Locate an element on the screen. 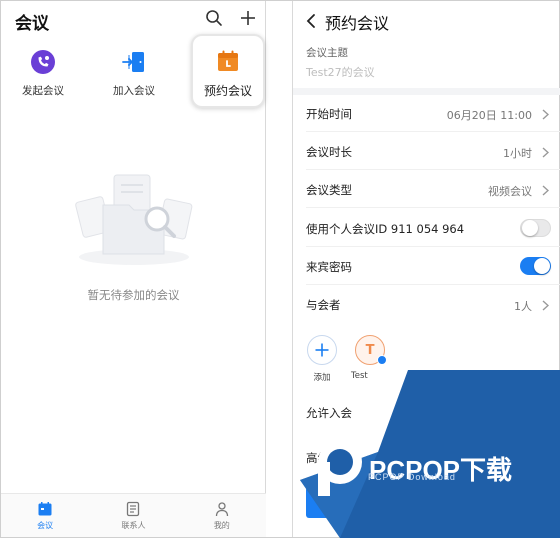  empty-state-text: 暂无待参加的会议 is located at coordinates (133, 295).